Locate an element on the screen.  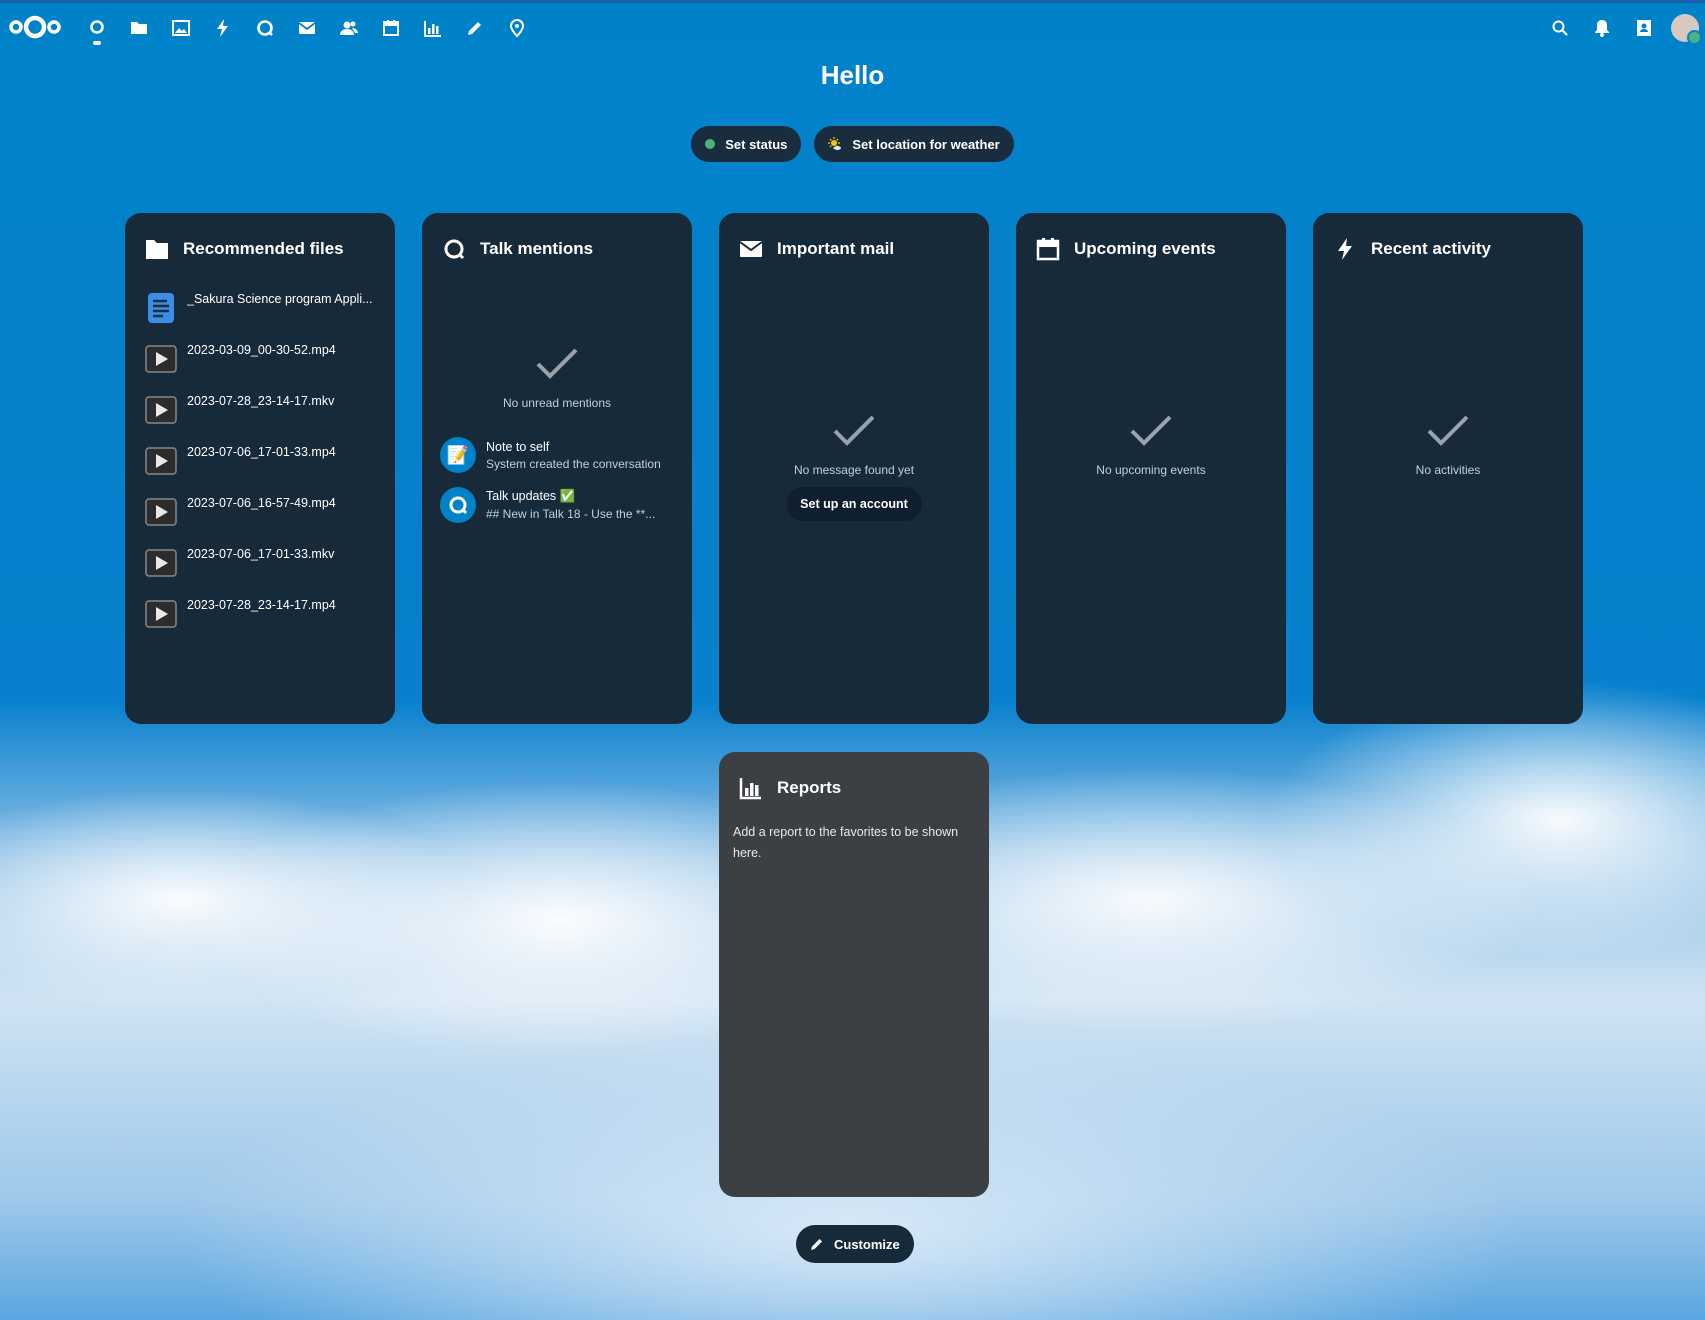
top-bar is located at coordinates (852, 25).